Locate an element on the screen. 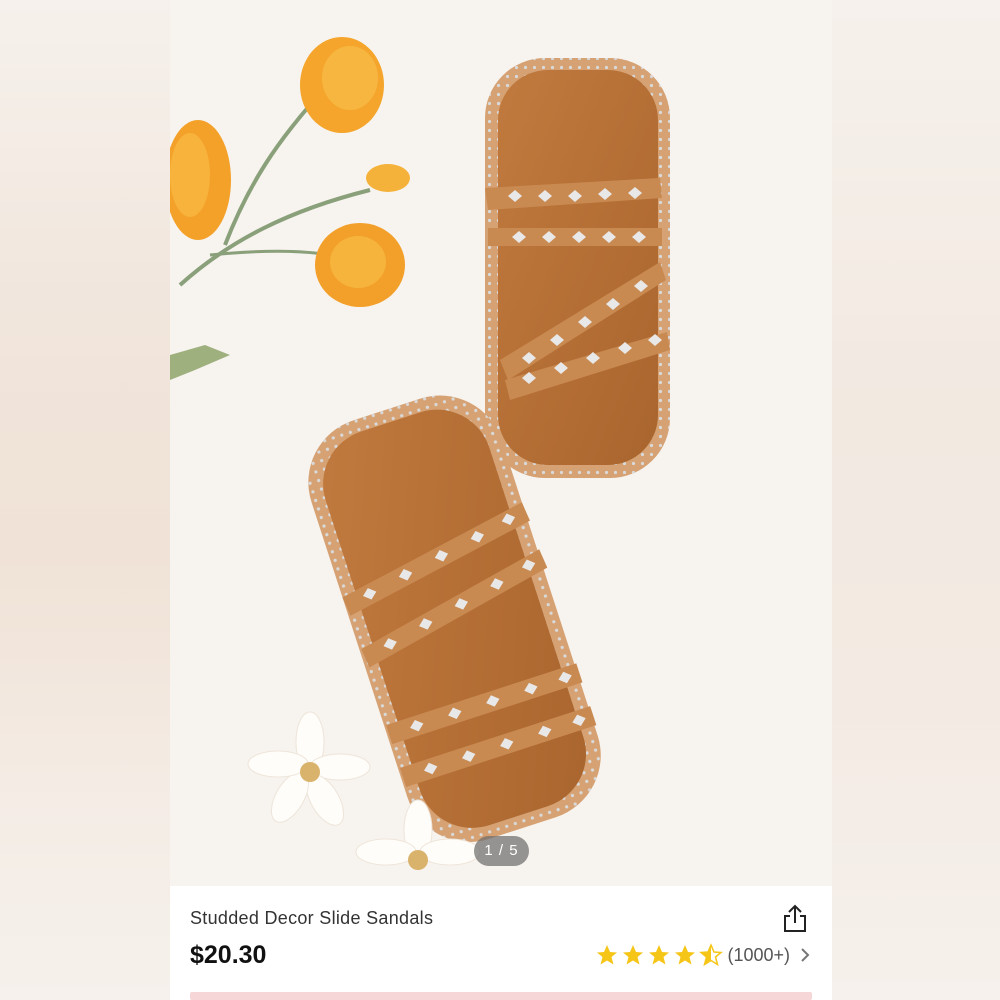 This screenshot has height=1000, width=1000. product-title: Studded Decor Slide Sandals is located at coordinates (312, 918).